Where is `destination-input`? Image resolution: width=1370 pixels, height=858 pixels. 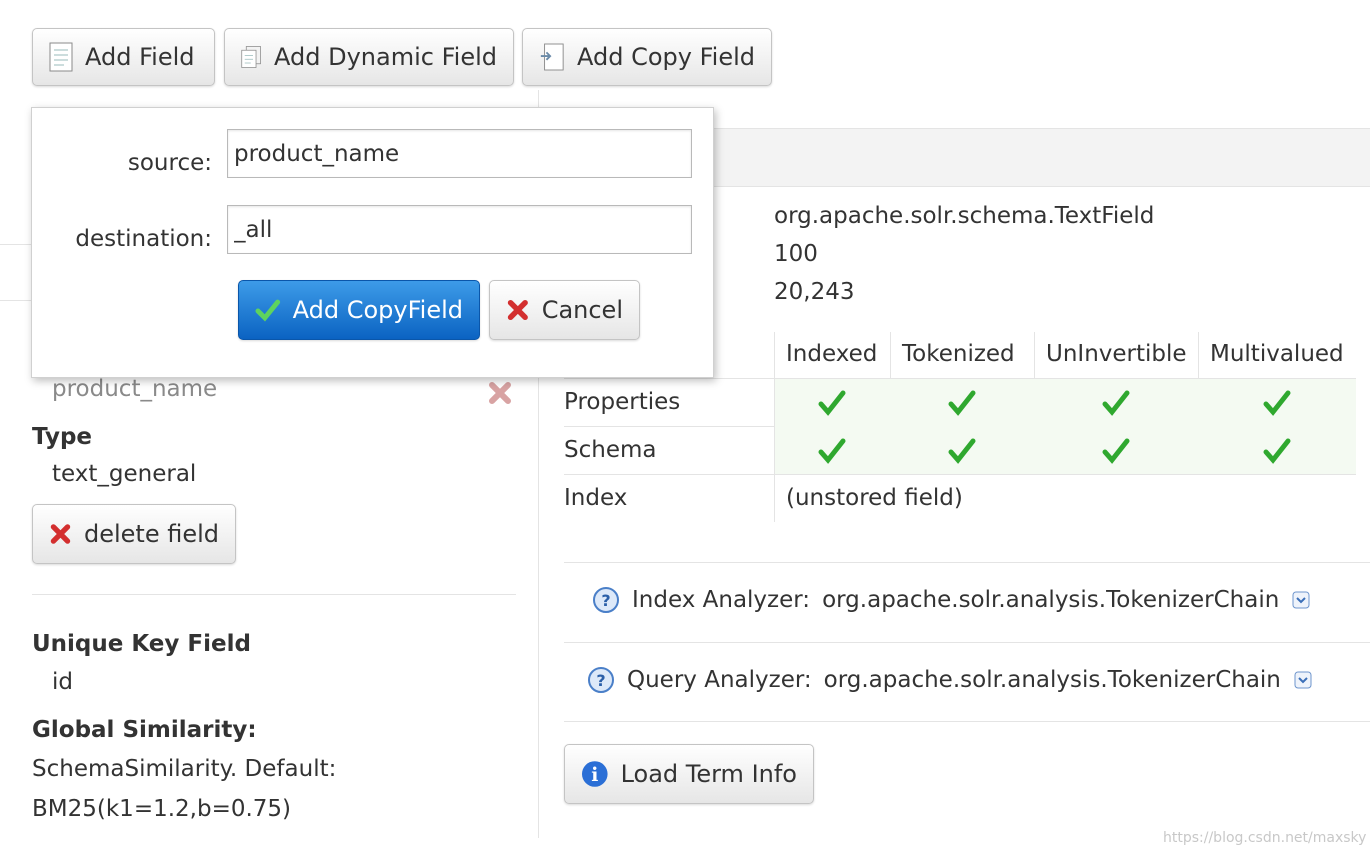
destination-input is located at coordinates (459, 229).